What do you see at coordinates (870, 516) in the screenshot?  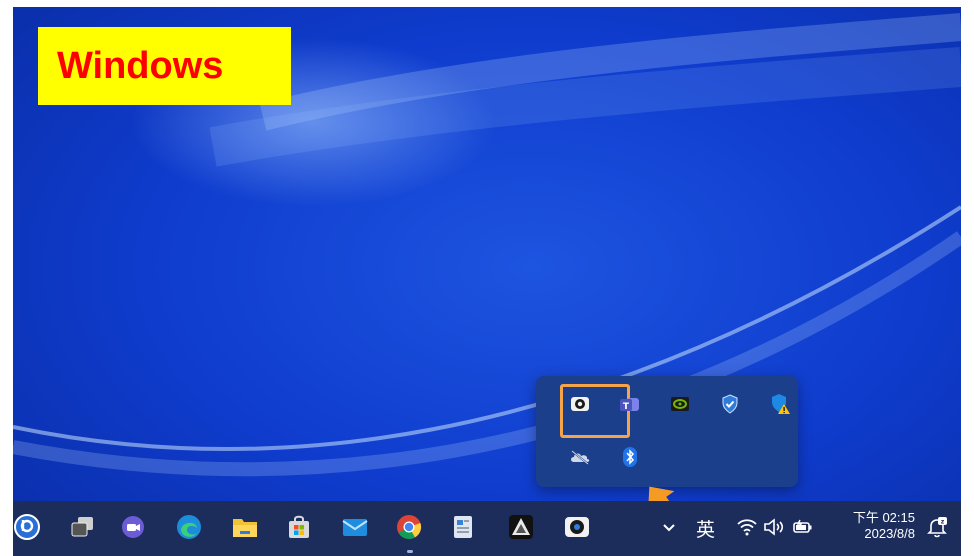 I see `clock-time: 下午 02:15` at bounding box center [870, 516].